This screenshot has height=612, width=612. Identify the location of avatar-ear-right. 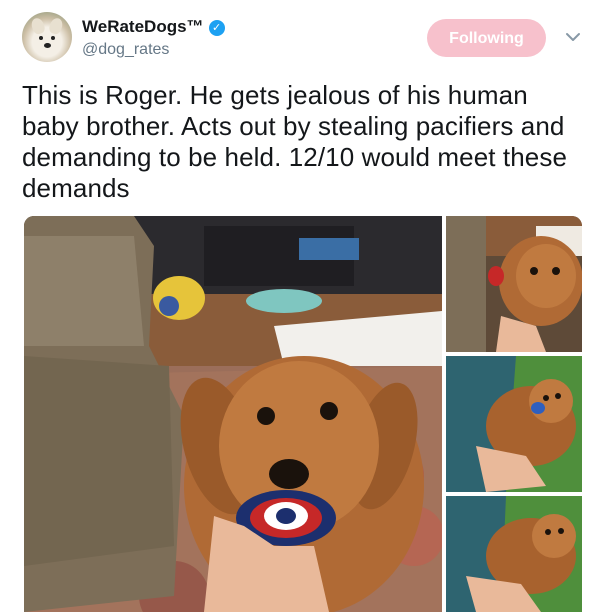
(56, 26).